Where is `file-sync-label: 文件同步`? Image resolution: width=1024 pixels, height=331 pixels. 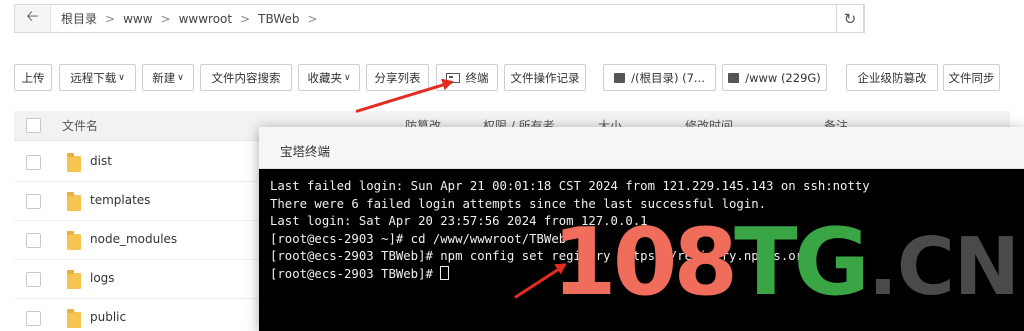 file-sync-label: 文件同步 is located at coordinates (971, 77).